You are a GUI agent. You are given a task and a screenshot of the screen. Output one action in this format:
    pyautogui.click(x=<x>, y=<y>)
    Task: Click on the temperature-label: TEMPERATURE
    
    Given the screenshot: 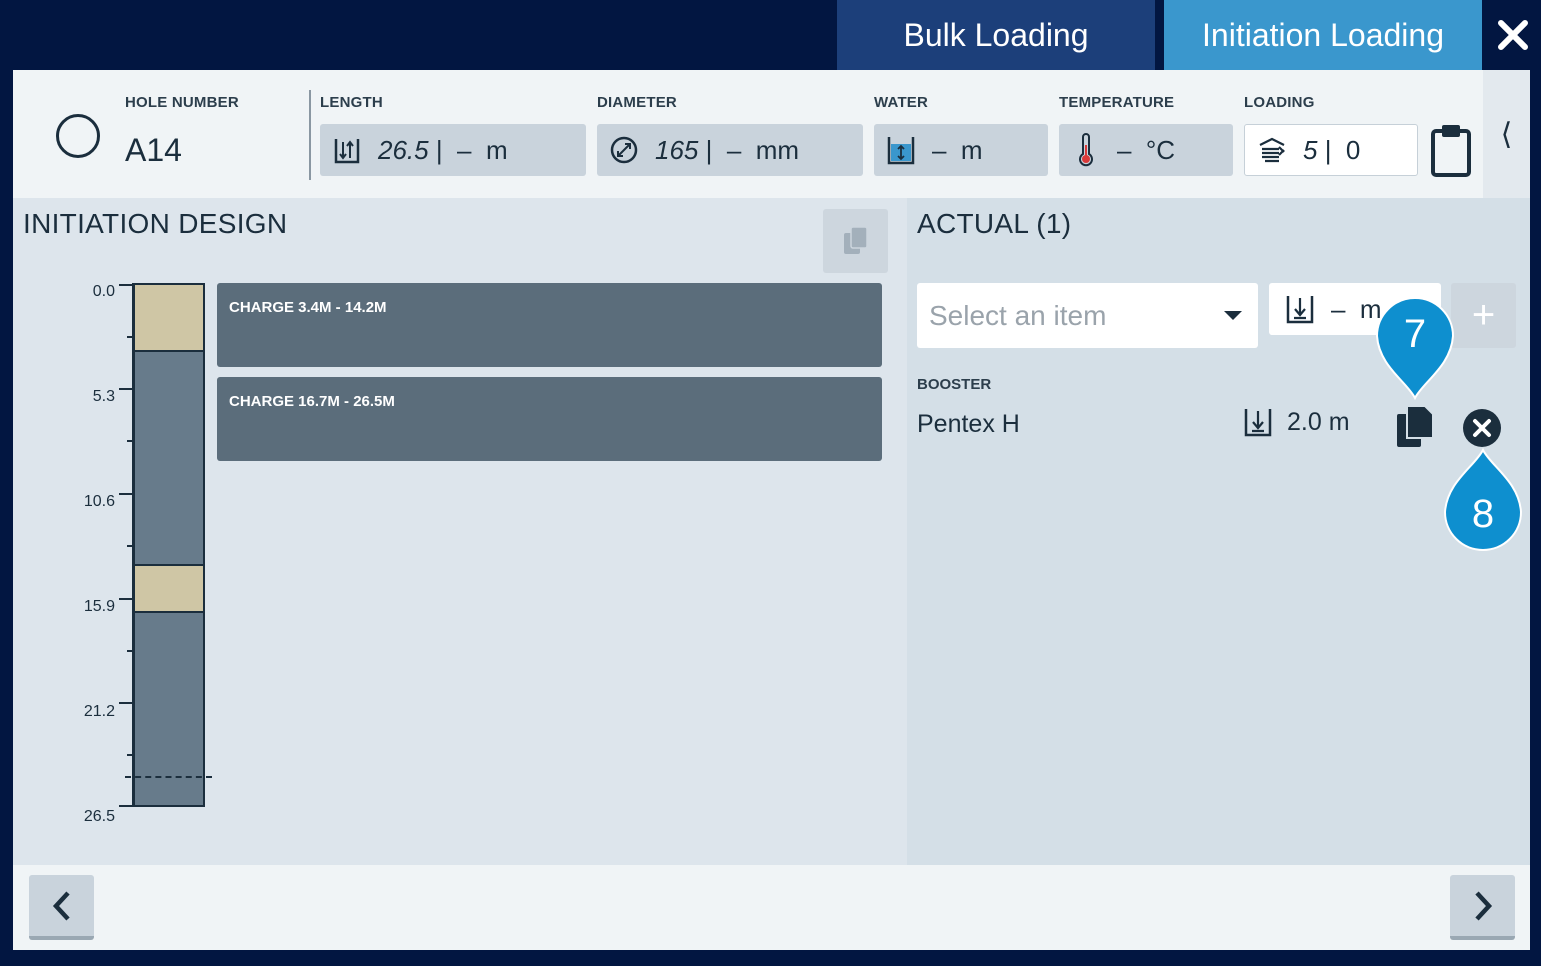 What is the action you would take?
    pyautogui.click(x=1117, y=102)
    